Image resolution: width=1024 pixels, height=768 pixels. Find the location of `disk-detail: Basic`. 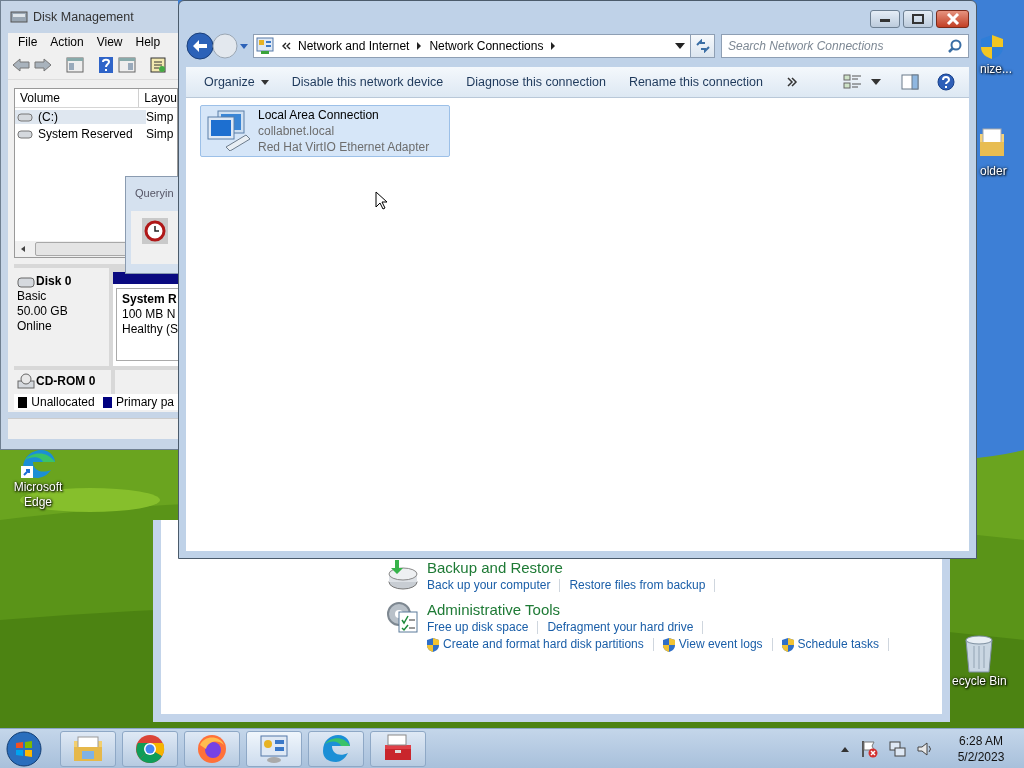

disk-detail: Basic is located at coordinates (32, 296).